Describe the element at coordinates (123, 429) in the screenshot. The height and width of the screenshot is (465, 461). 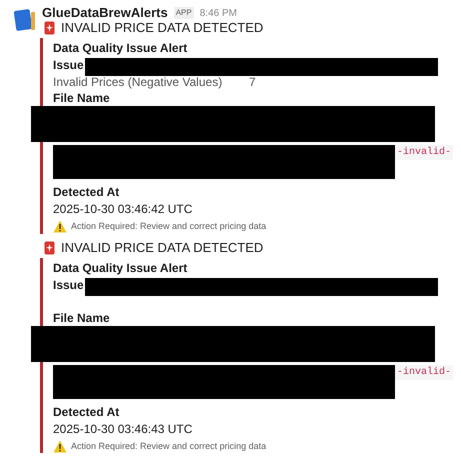
I see `field-value: 2025-10-30 03:46:43 UTC` at that location.